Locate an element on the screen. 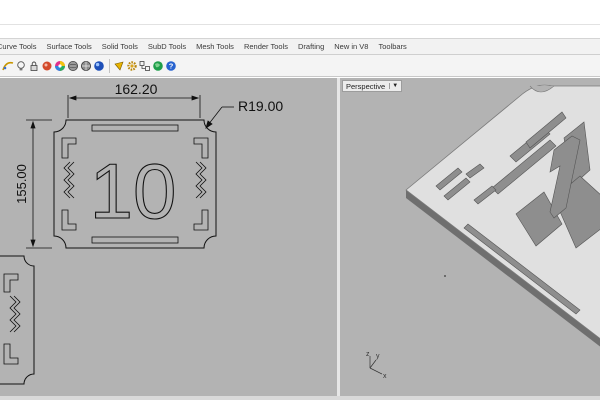  tab-drafting: Drafting is located at coordinates (315, 46).